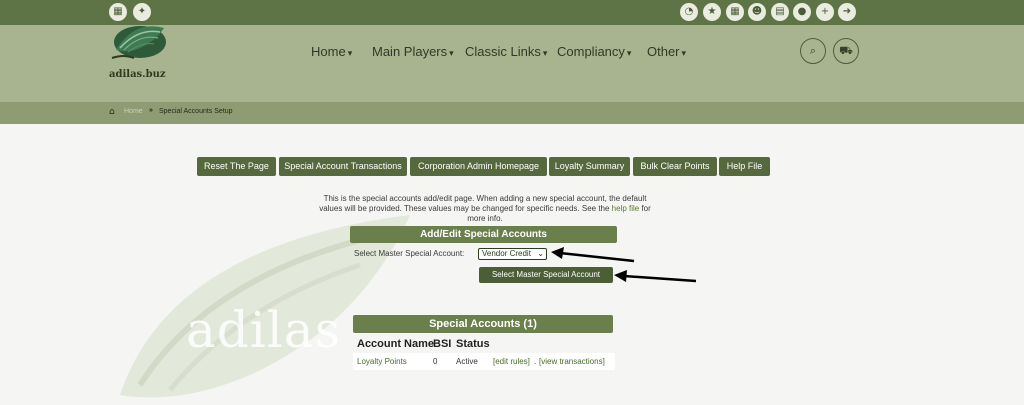  Describe the element at coordinates (512, 254) in the screenshot. I see `master-account-select: Vendor Credit ⌄` at that location.